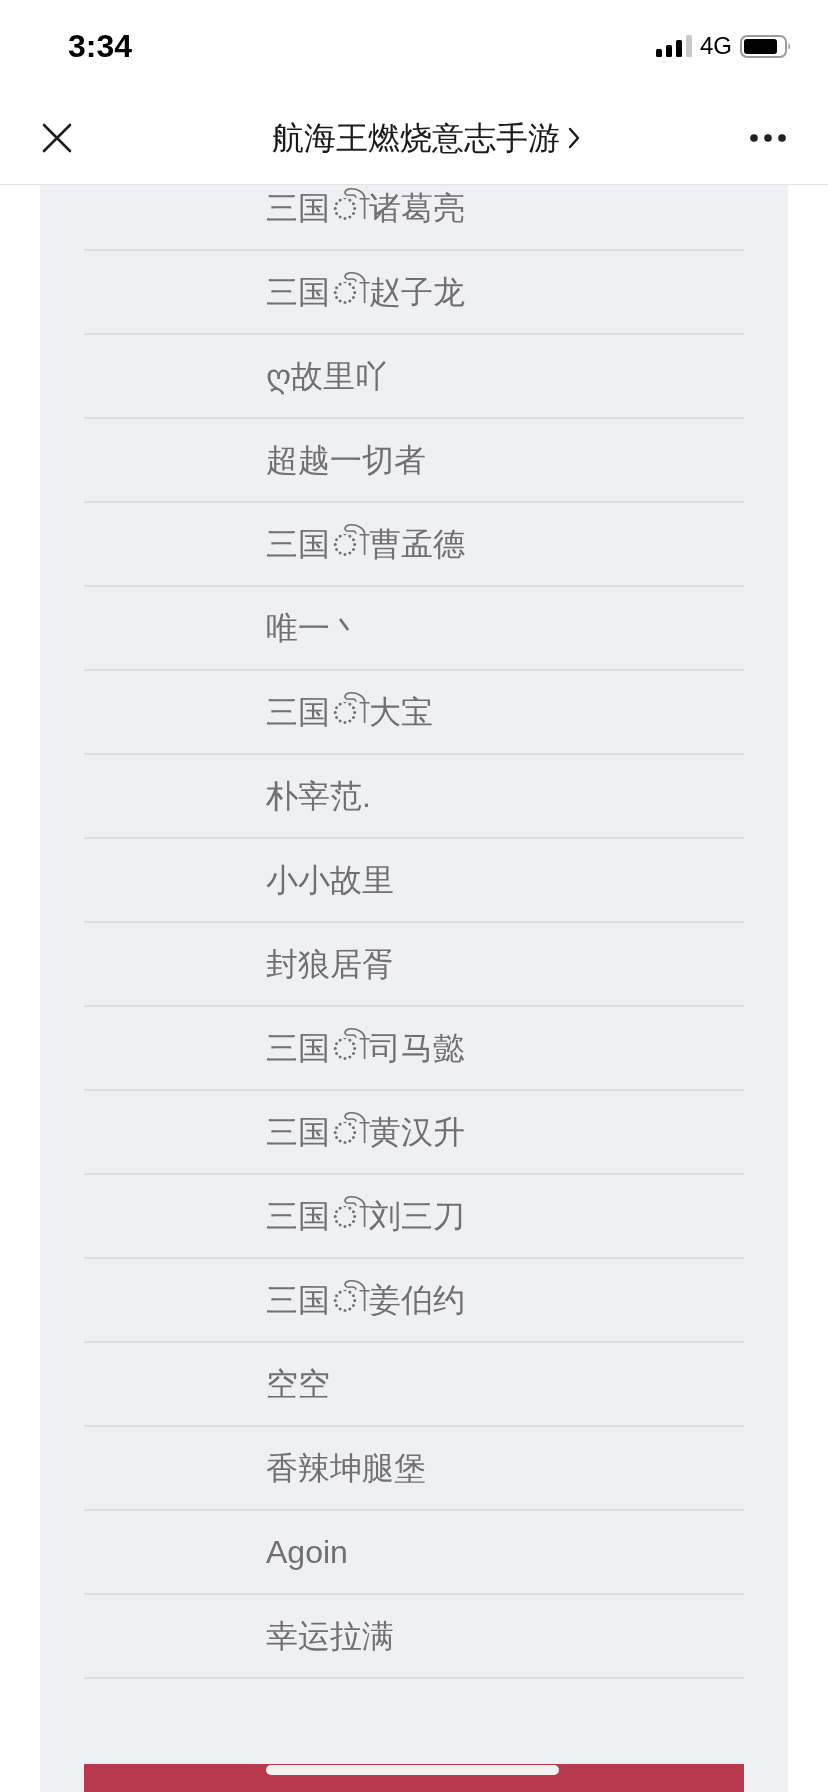  What do you see at coordinates (365, 208) in the screenshot?
I see `name-text: 三国ী诸葛亮` at bounding box center [365, 208].